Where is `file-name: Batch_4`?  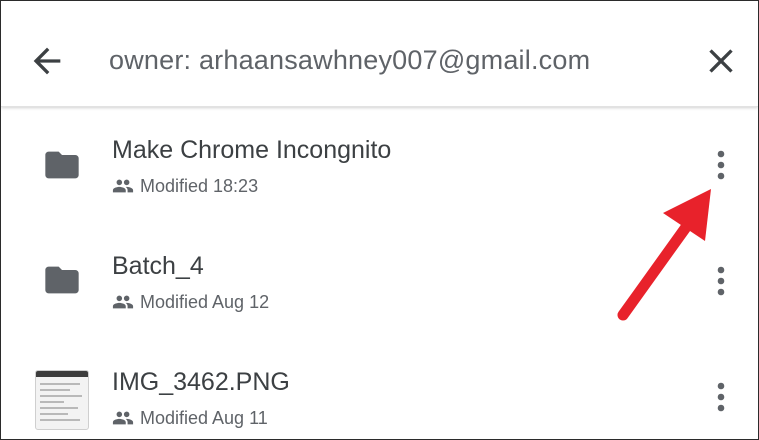 file-name: Batch_4 is located at coordinates (158, 266).